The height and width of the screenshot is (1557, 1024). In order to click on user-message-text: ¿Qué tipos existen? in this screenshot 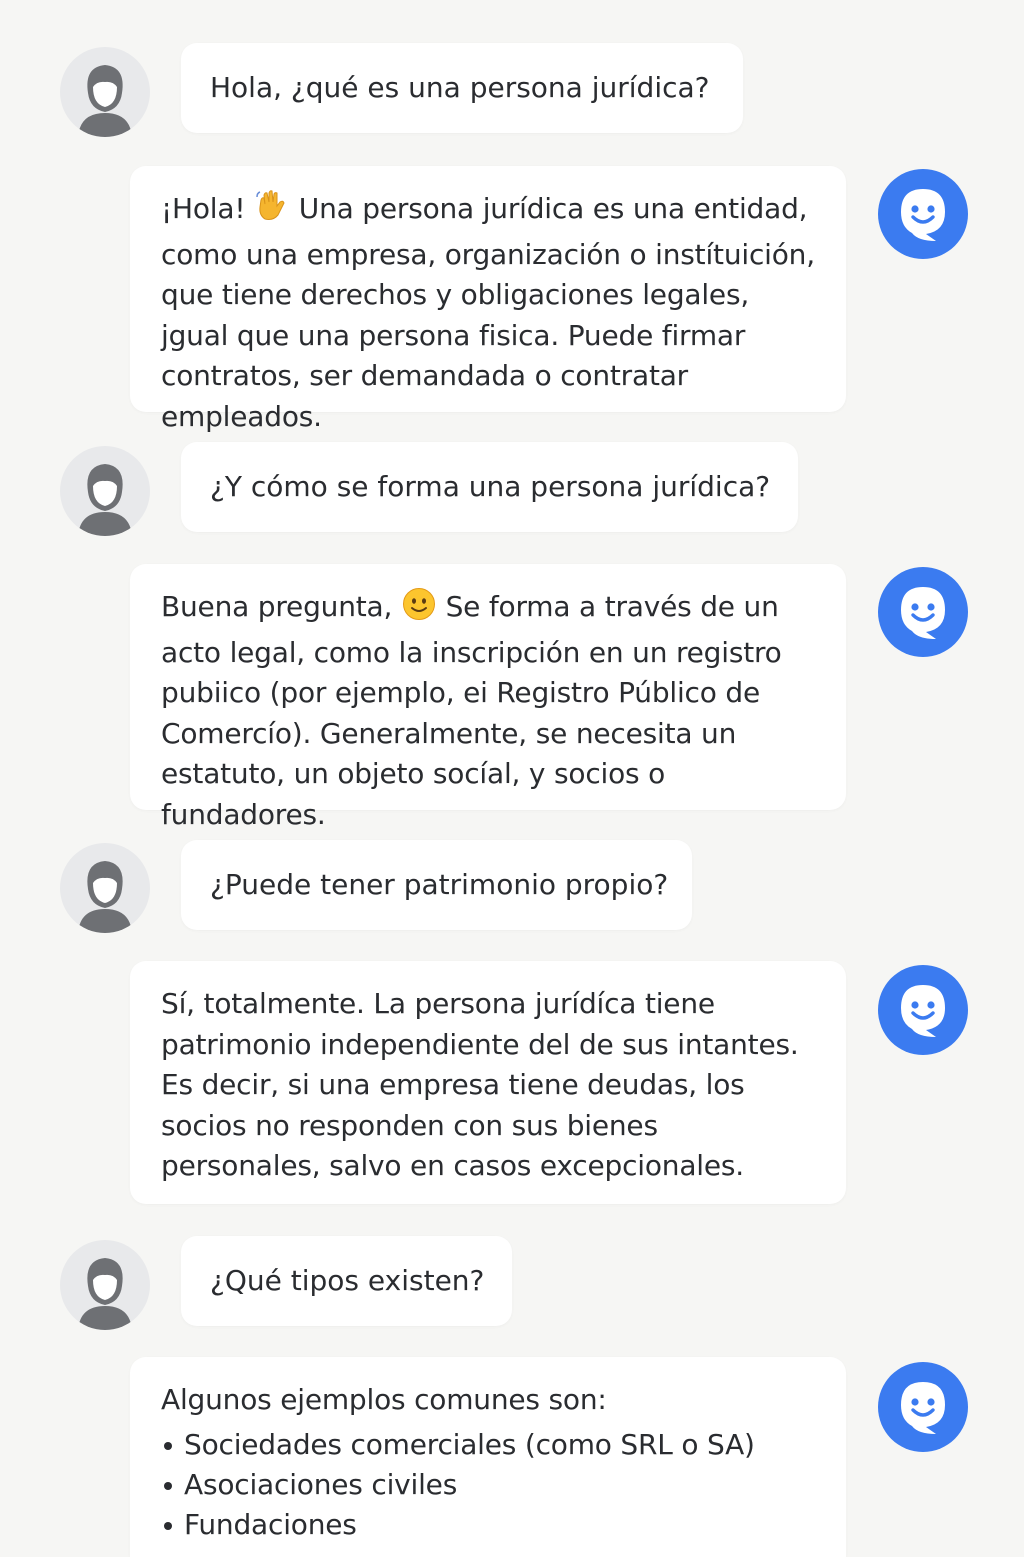, I will do `click(347, 1280)`.